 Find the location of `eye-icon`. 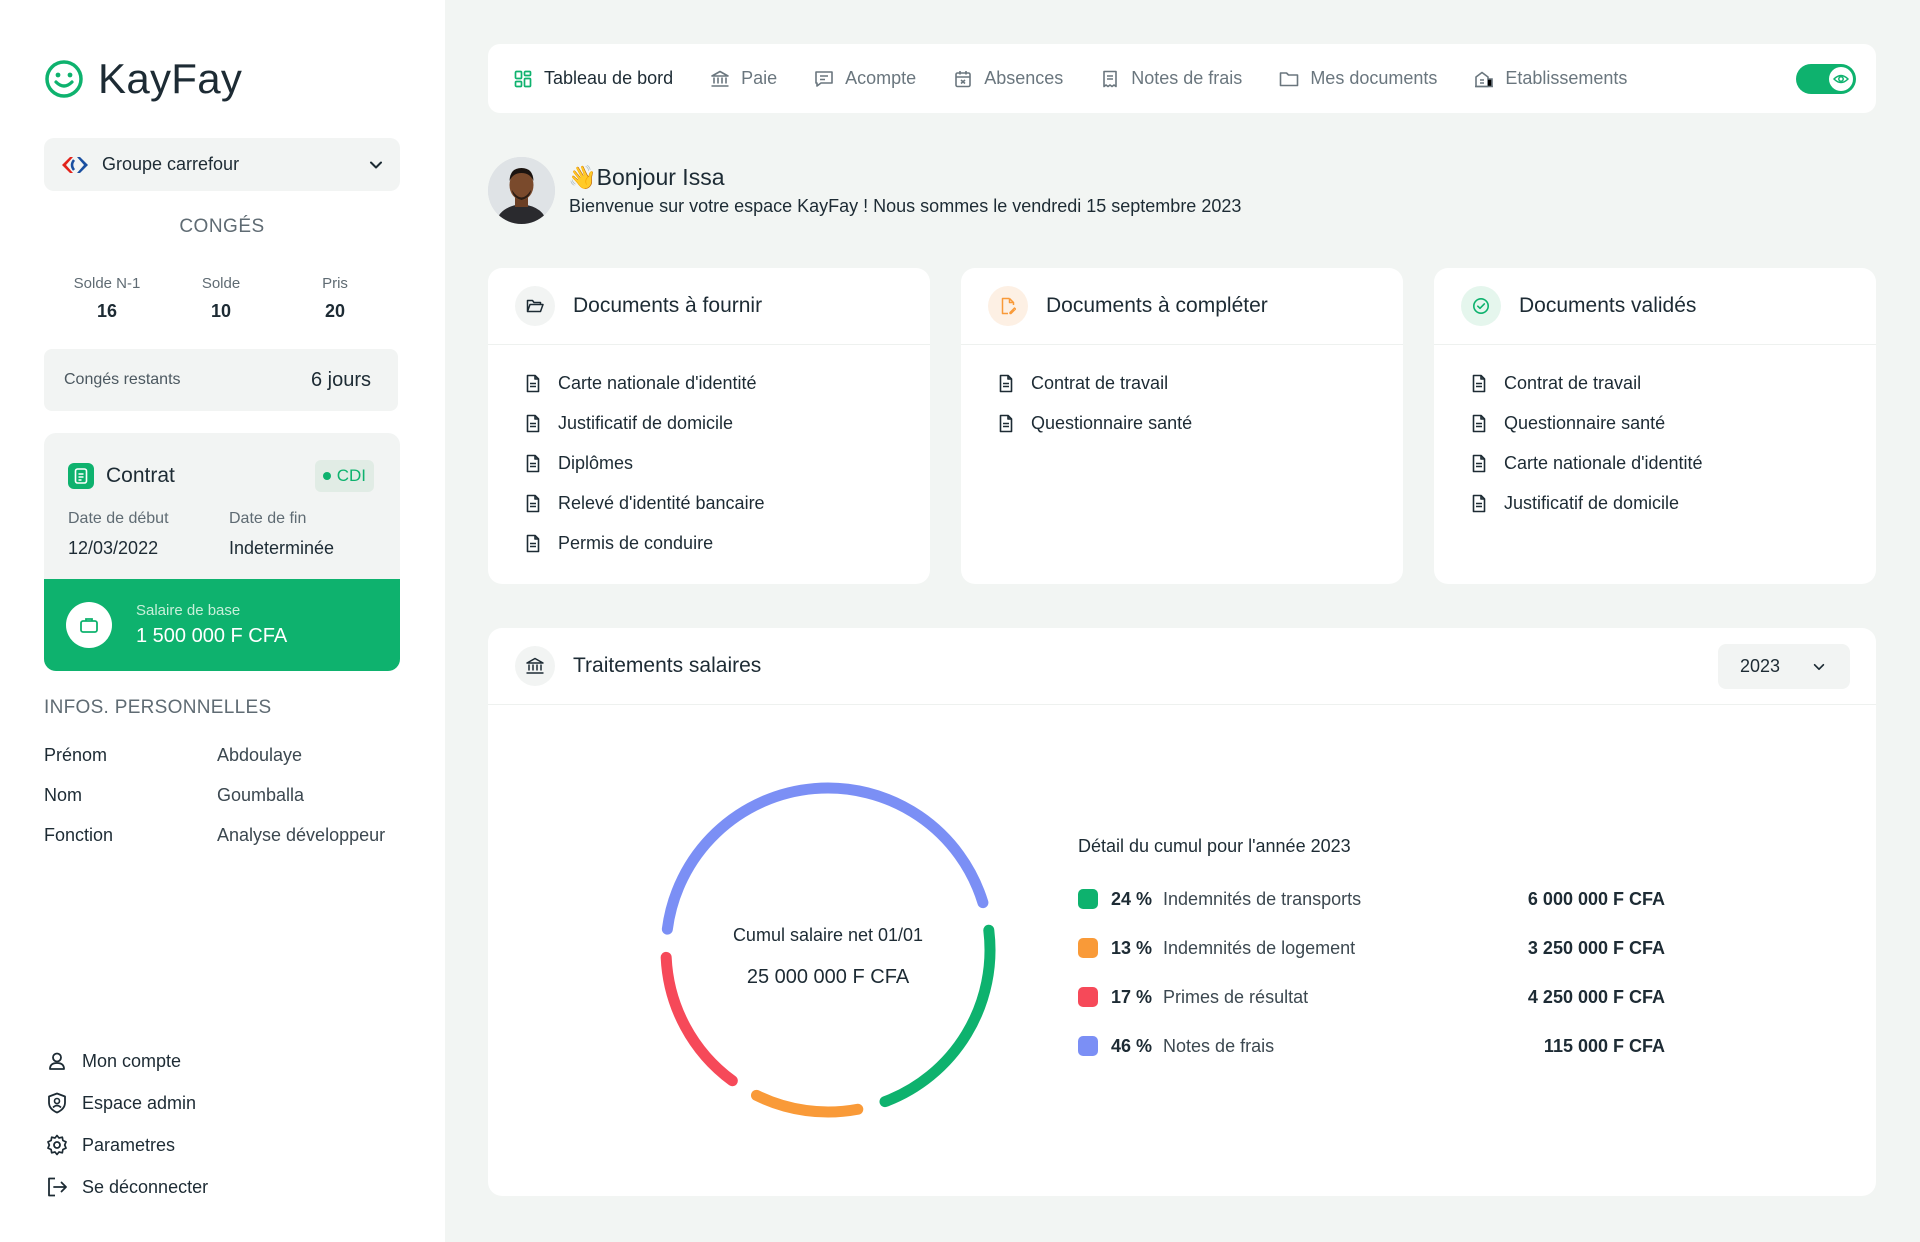

eye-icon is located at coordinates (1841, 79).